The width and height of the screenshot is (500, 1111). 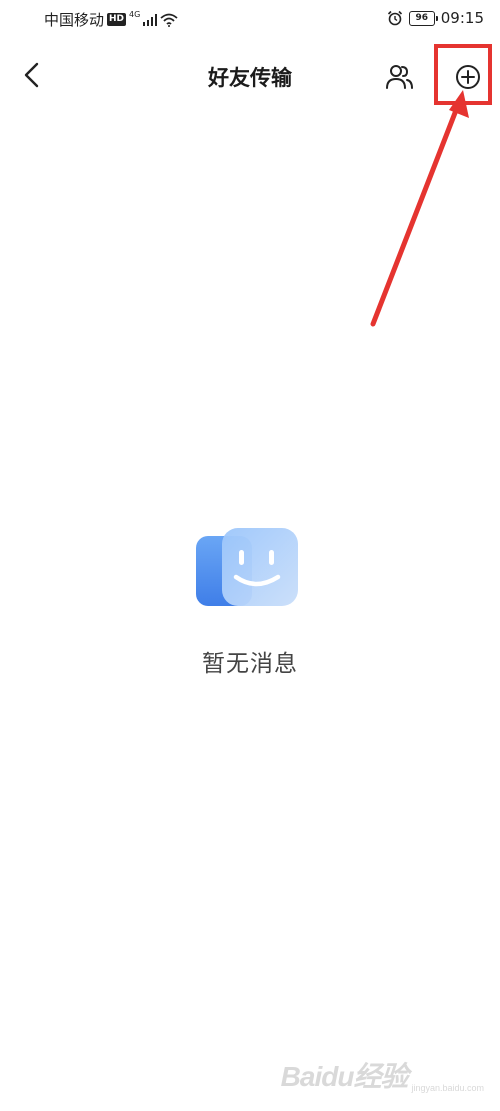 I want to click on status-right: 96 09:15, so click(x=435, y=18).